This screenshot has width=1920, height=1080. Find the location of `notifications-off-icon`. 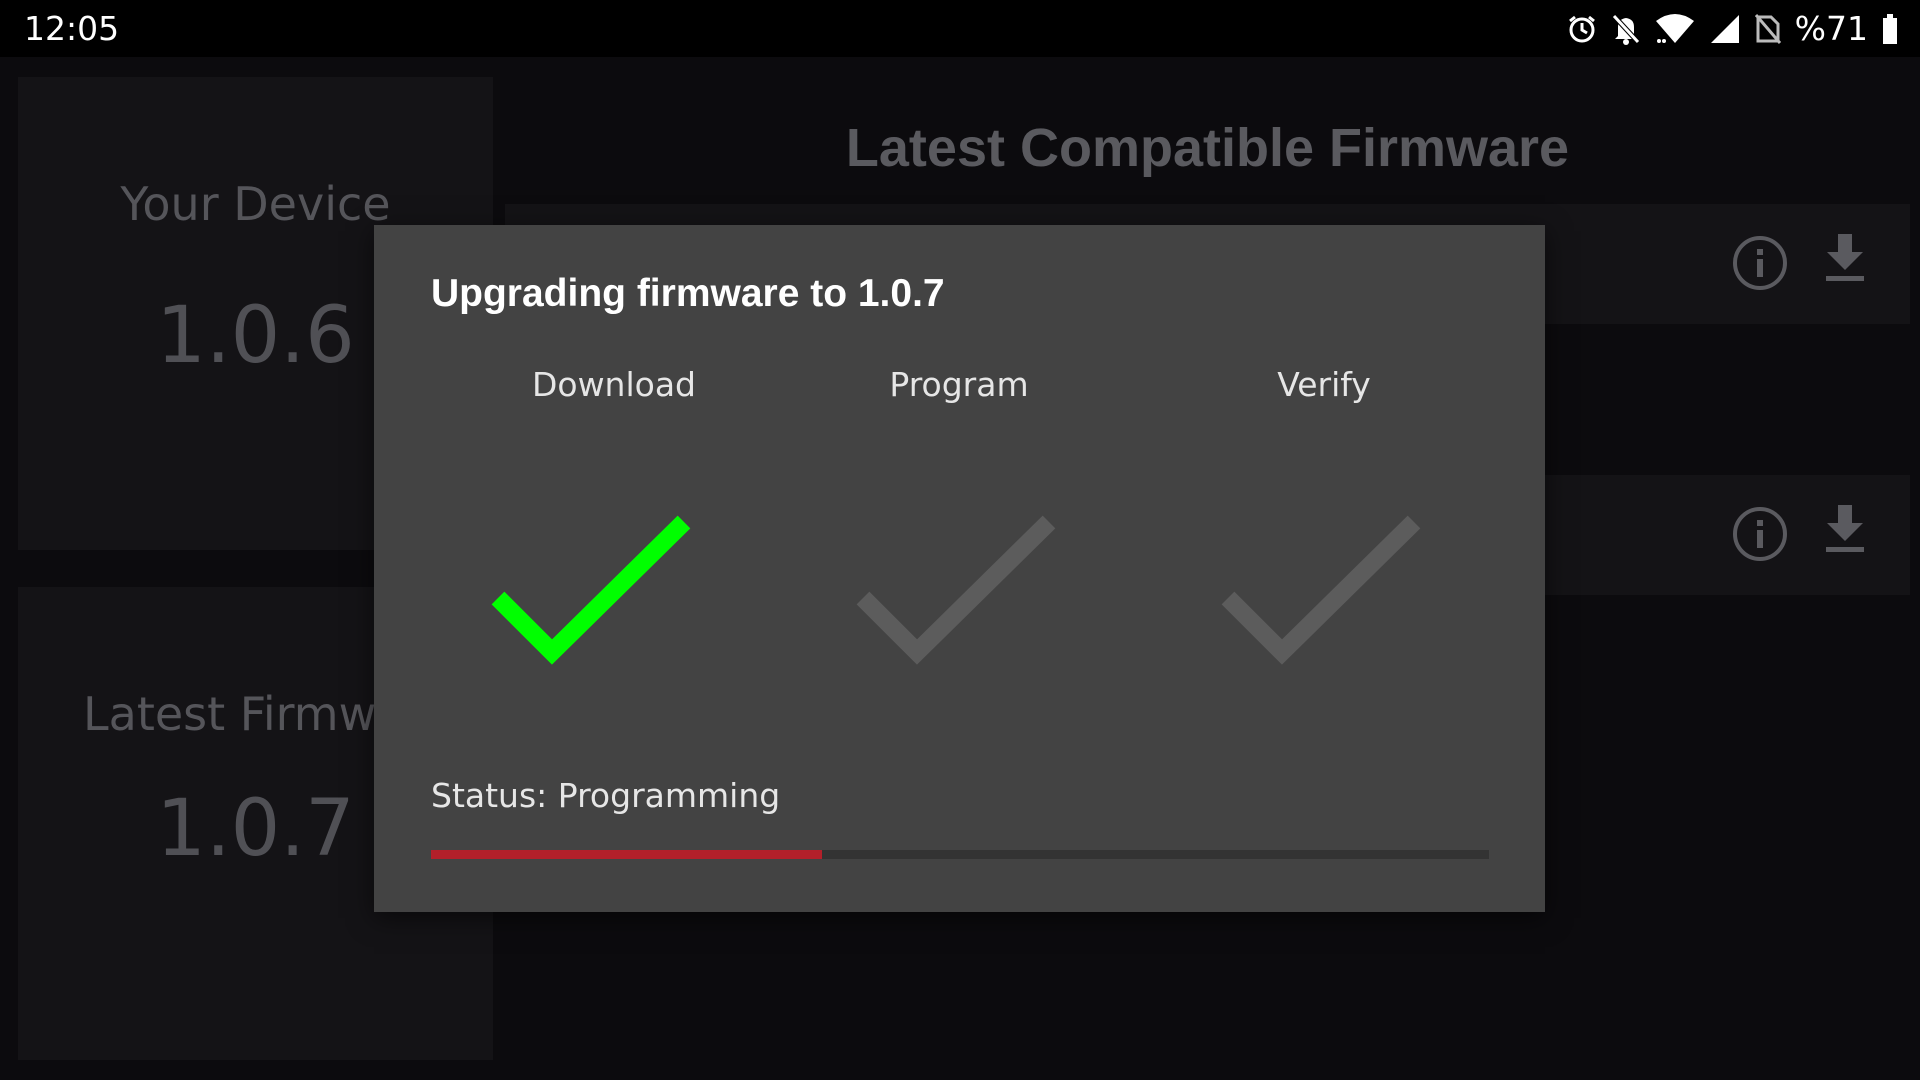

notifications-off-icon is located at coordinates (1626, 29).